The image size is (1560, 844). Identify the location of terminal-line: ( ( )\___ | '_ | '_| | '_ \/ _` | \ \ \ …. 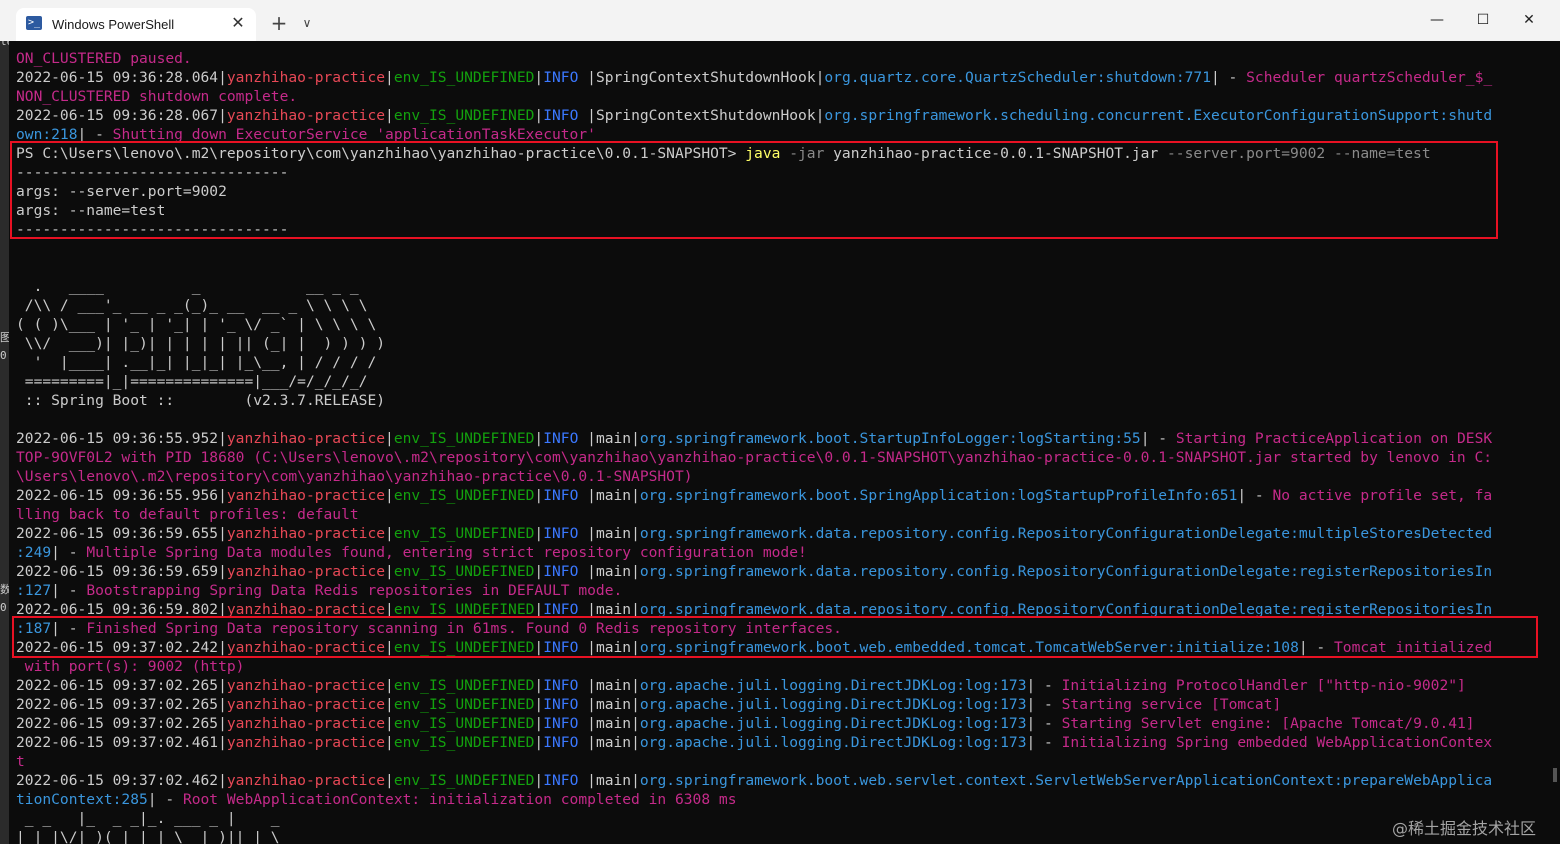
(776, 324).